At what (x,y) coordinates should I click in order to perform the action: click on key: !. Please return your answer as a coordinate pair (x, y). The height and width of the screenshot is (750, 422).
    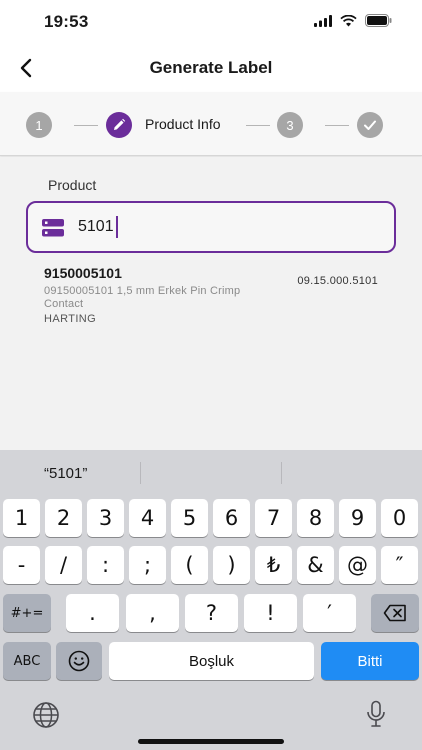
    Looking at the image, I should click on (270, 613).